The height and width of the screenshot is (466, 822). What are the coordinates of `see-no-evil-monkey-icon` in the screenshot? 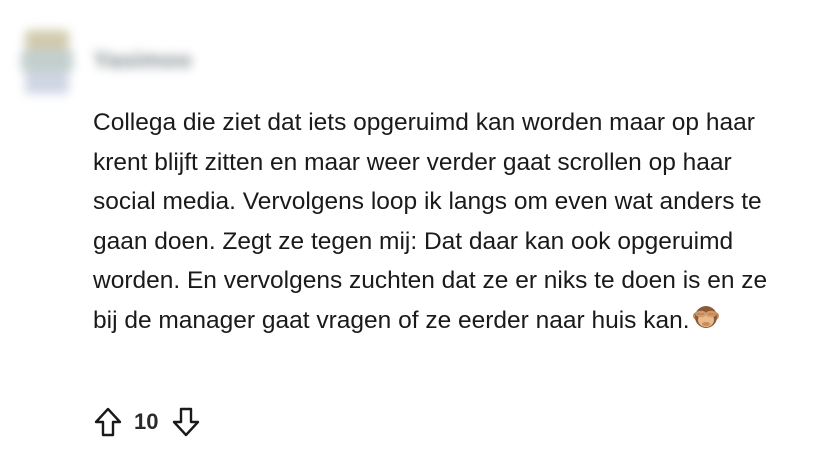 It's located at (706, 323).